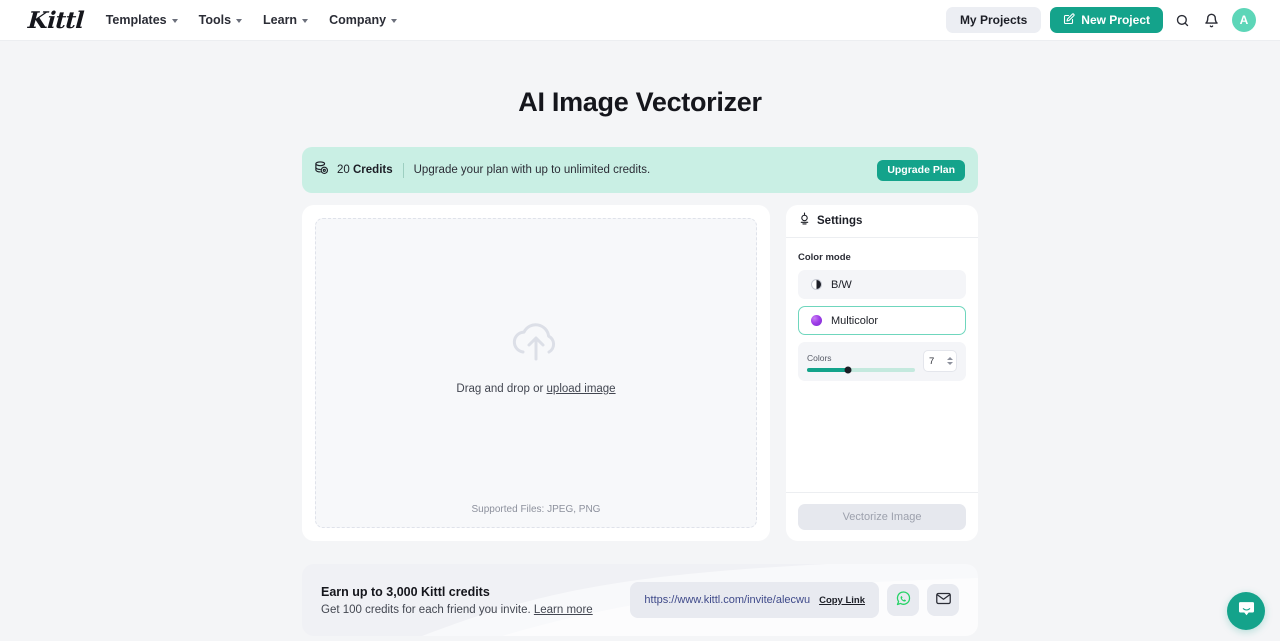 This screenshot has width=1280, height=641. I want to click on credits-coin-icon, so click(321, 170).